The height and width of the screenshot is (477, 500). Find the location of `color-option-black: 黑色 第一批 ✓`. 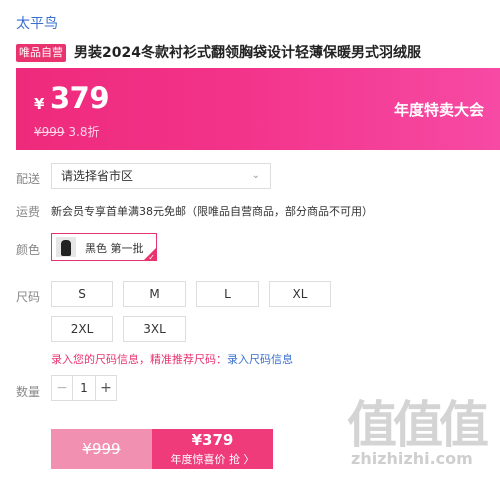

color-option-black: 黑色 第一批 ✓ is located at coordinates (104, 247).